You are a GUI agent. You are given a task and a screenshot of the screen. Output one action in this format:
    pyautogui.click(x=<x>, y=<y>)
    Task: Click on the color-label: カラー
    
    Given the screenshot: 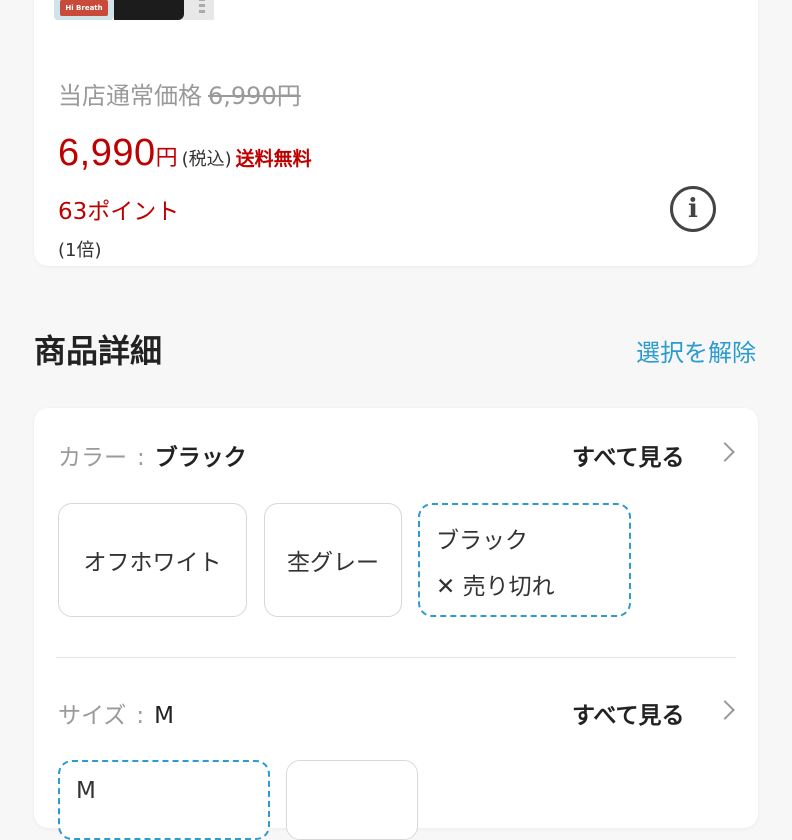 What is the action you would take?
    pyautogui.click(x=92, y=458)
    